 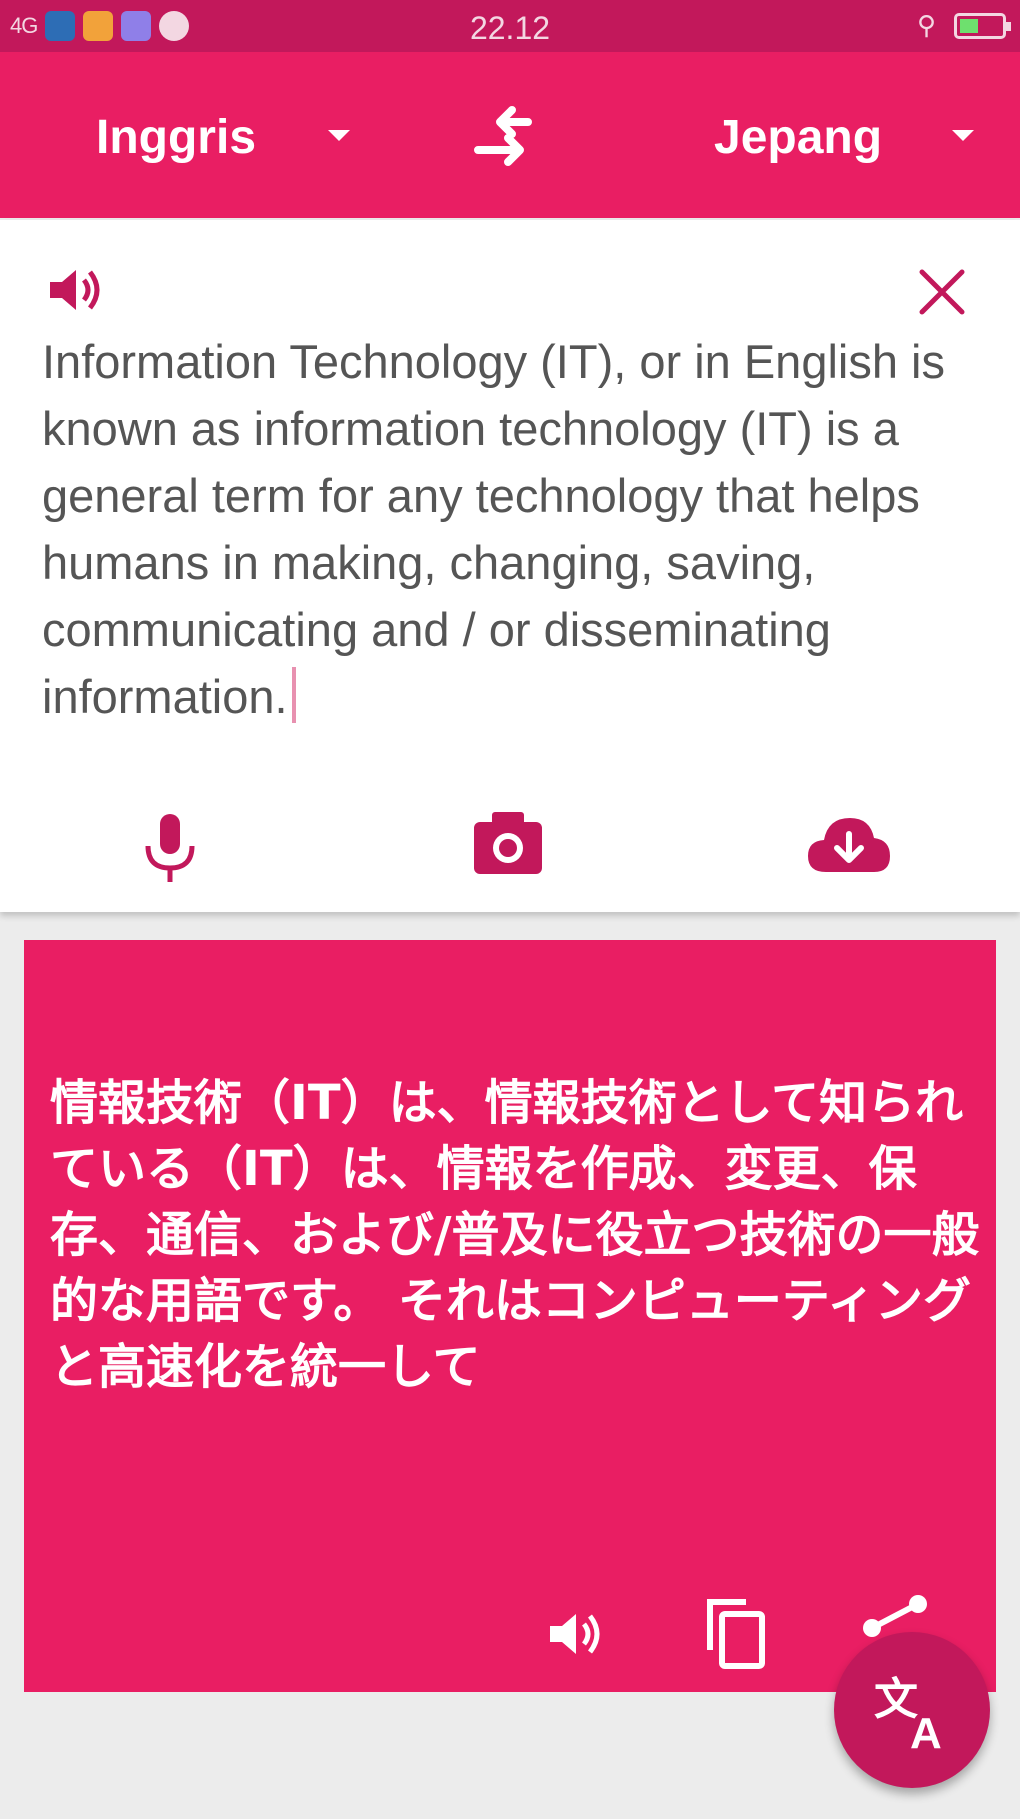 What do you see at coordinates (982, 25) in the screenshot?
I see `battery-icon` at bounding box center [982, 25].